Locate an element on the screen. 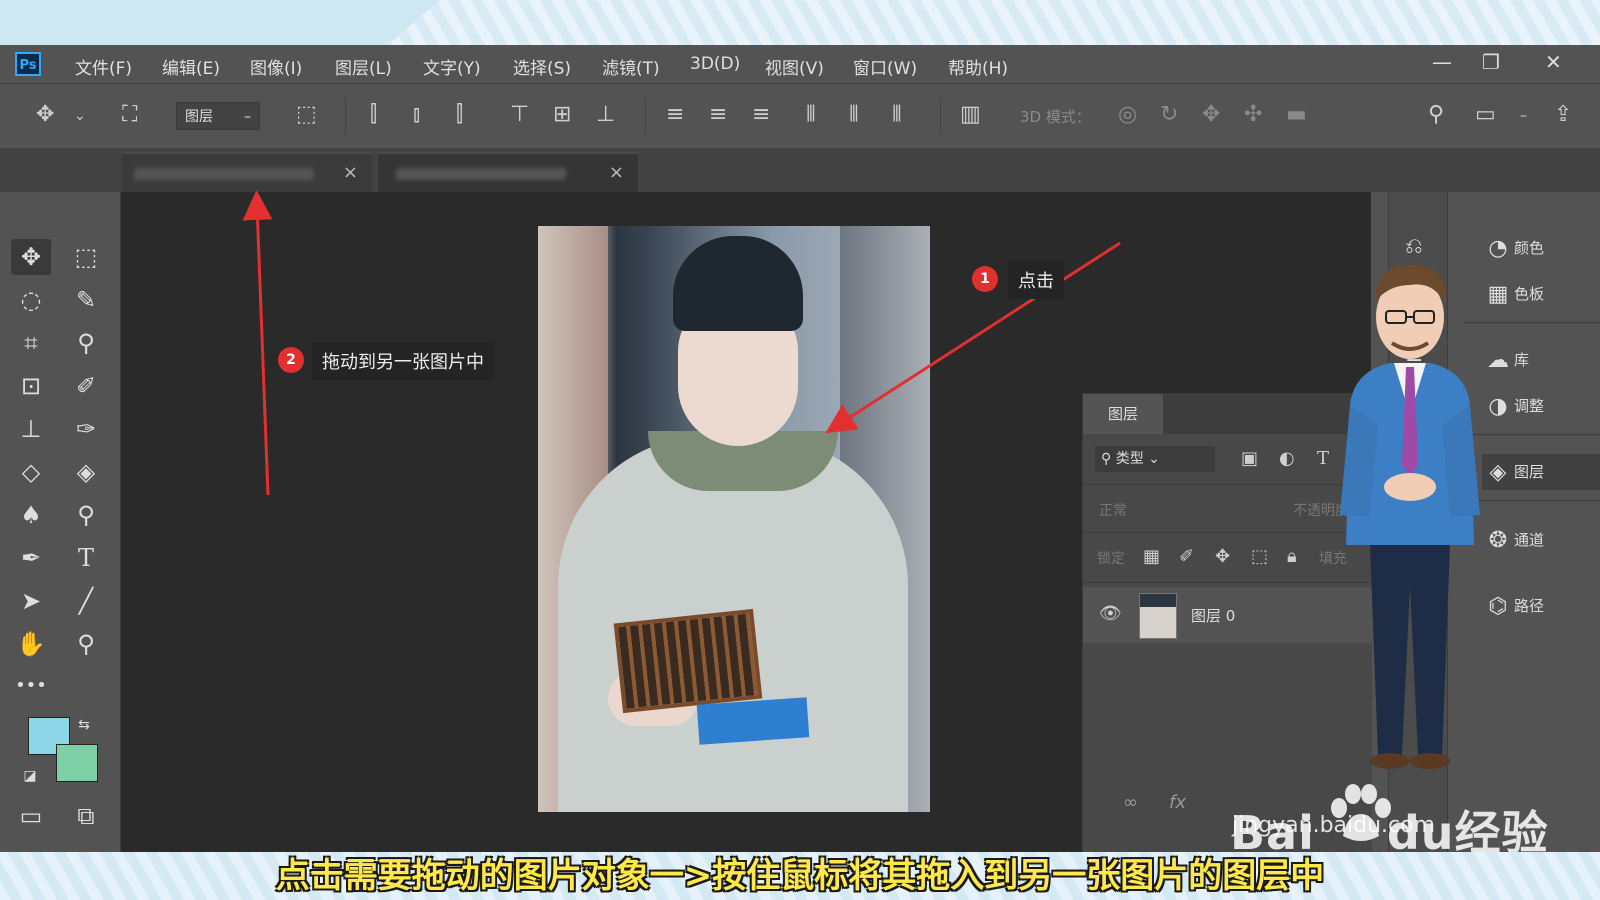  quick-select-tool-icon: ✎ is located at coordinates (86, 300).